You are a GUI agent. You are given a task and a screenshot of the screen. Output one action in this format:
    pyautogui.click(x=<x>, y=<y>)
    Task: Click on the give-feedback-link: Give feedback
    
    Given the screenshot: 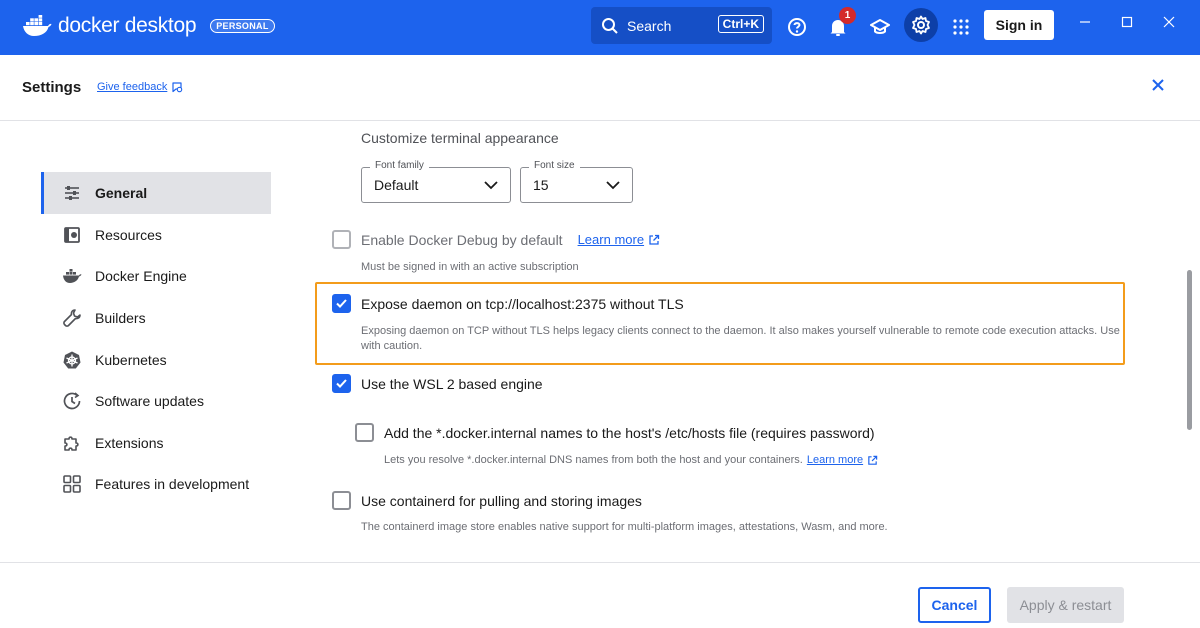 What is the action you would take?
    pyautogui.click(x=140, y=87)
    